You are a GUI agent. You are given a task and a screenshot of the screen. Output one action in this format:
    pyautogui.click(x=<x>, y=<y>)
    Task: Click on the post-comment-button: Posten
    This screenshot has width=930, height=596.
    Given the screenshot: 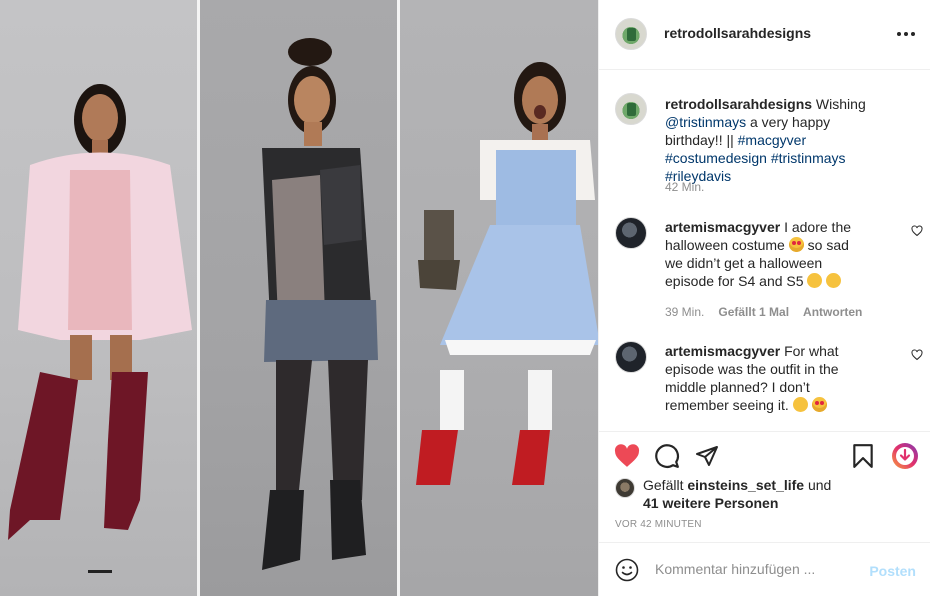 What is the action you would take?
    pyautogui.click(x=892, y=571)
    